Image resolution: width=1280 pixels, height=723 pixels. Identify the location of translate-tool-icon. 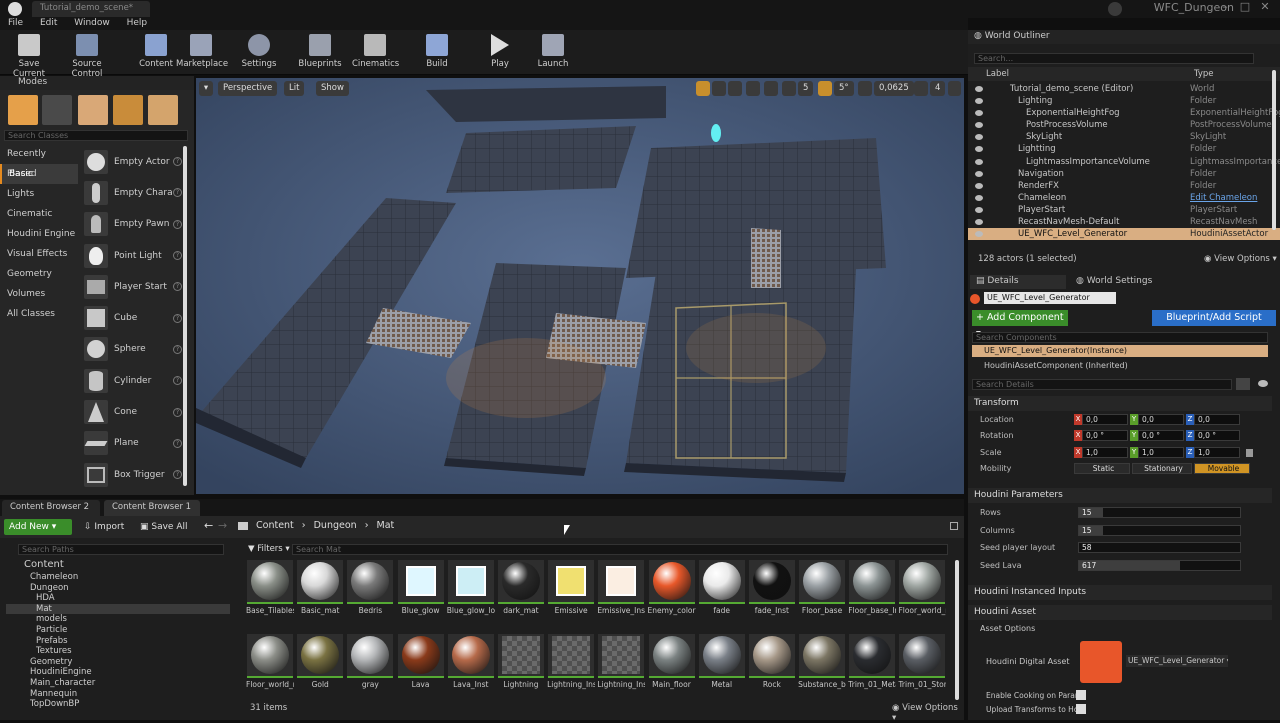
(703, 88).